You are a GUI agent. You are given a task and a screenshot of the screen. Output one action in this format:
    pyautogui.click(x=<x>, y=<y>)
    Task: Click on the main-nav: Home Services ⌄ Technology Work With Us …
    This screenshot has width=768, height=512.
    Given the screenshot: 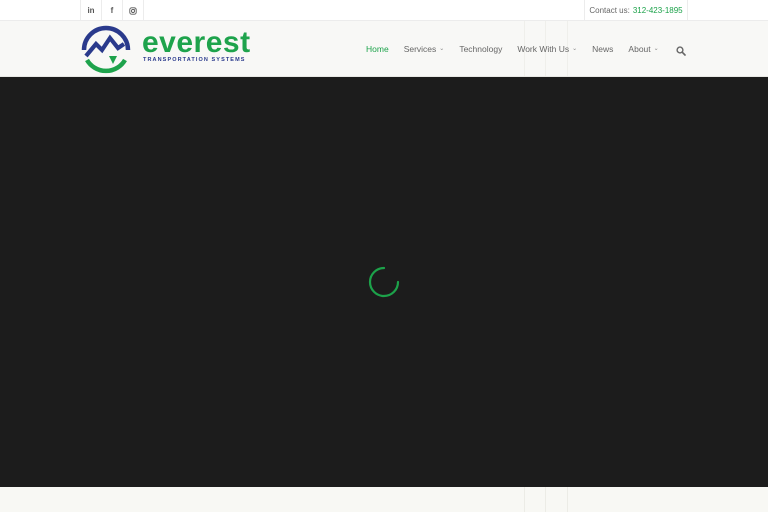 What is the action you would take?
    pyautogui.click(x=526, y=48)
    